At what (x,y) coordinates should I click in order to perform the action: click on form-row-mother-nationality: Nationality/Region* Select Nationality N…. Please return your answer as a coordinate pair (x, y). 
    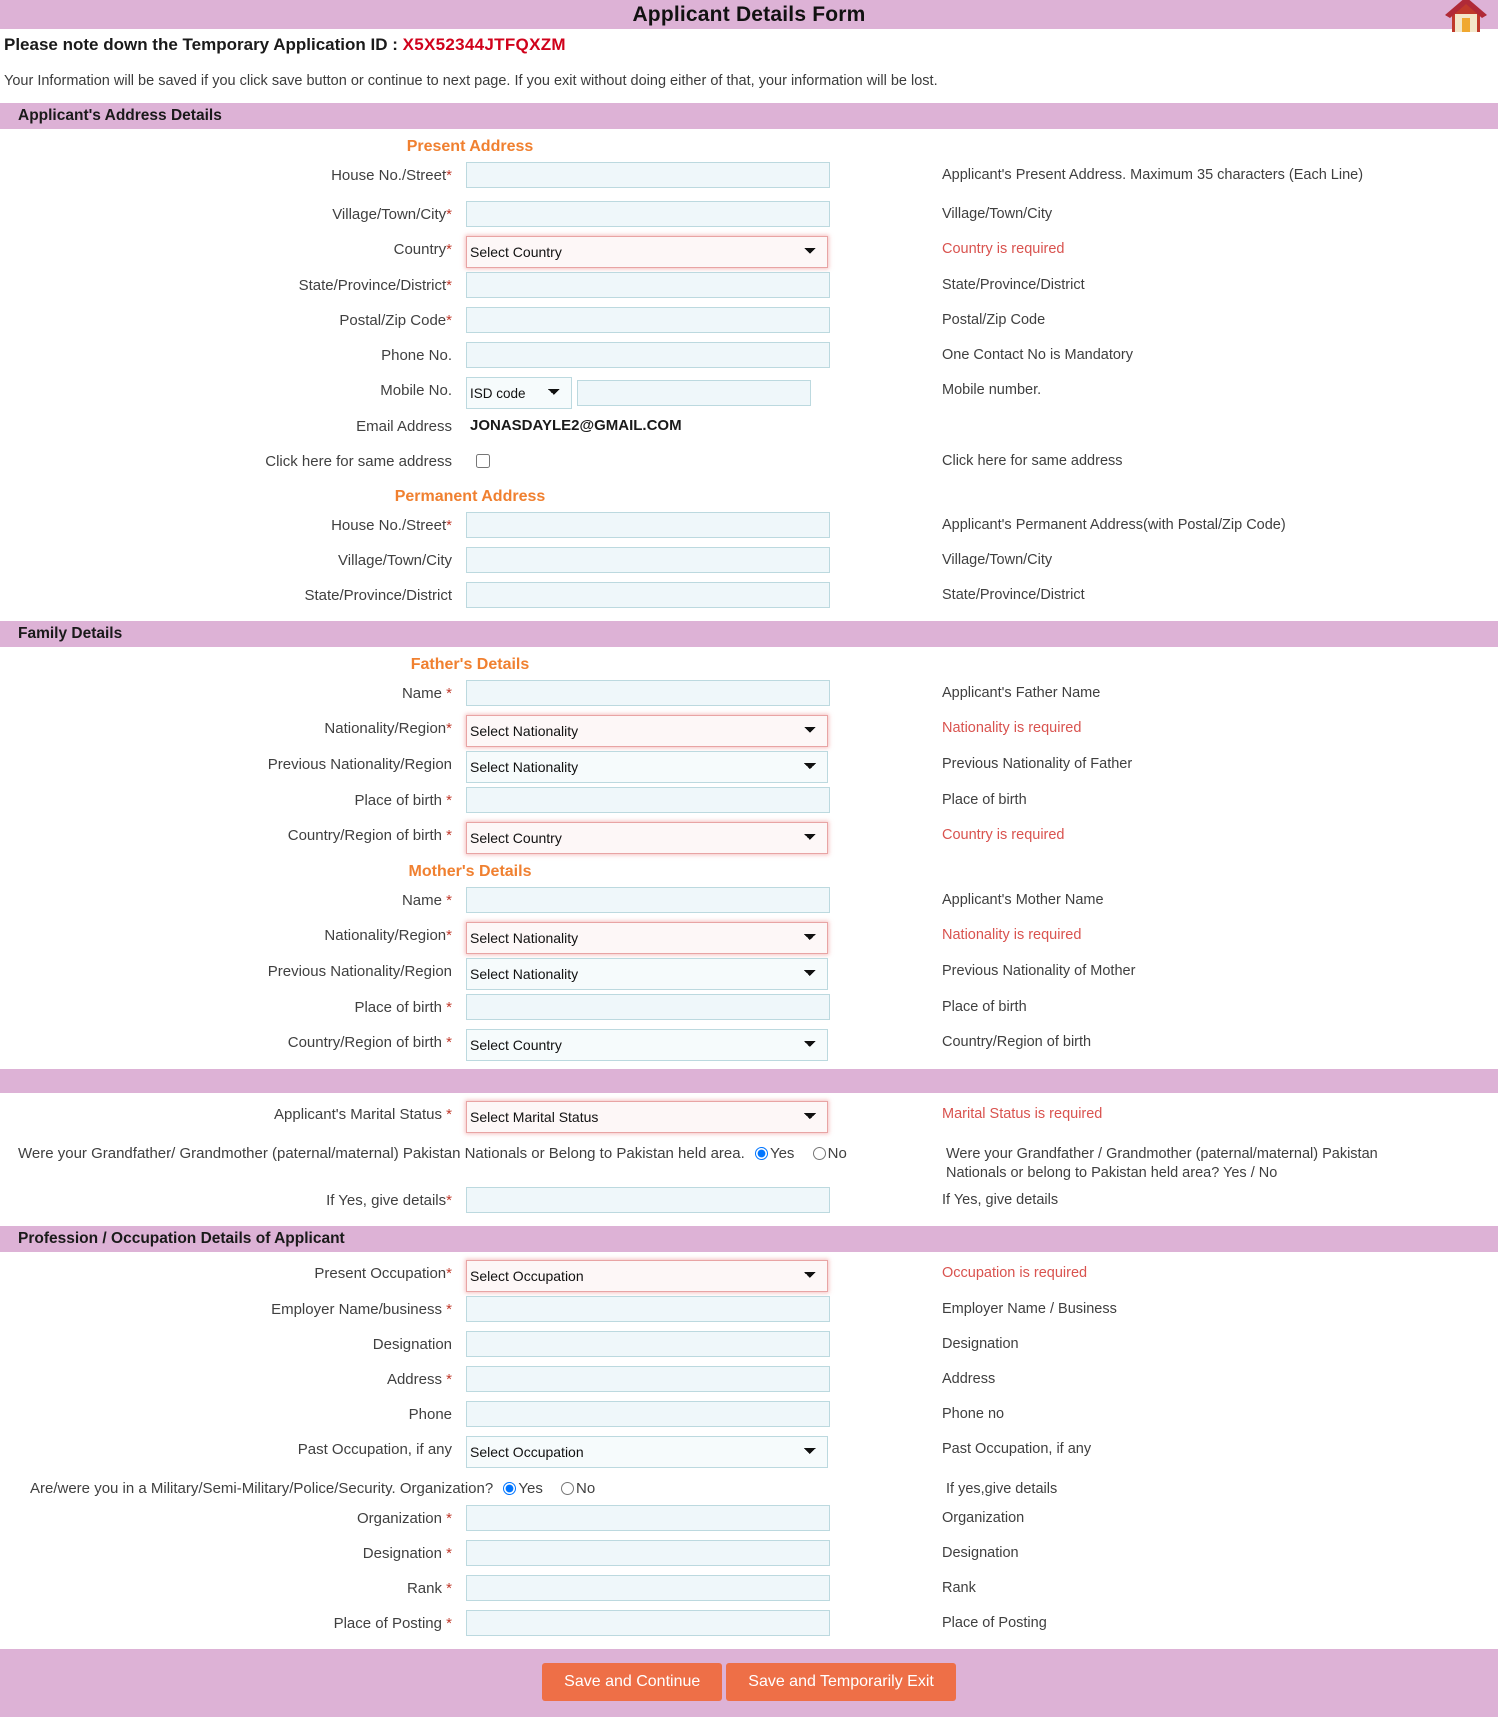
    Looking at the image, I should click on (749, 938).